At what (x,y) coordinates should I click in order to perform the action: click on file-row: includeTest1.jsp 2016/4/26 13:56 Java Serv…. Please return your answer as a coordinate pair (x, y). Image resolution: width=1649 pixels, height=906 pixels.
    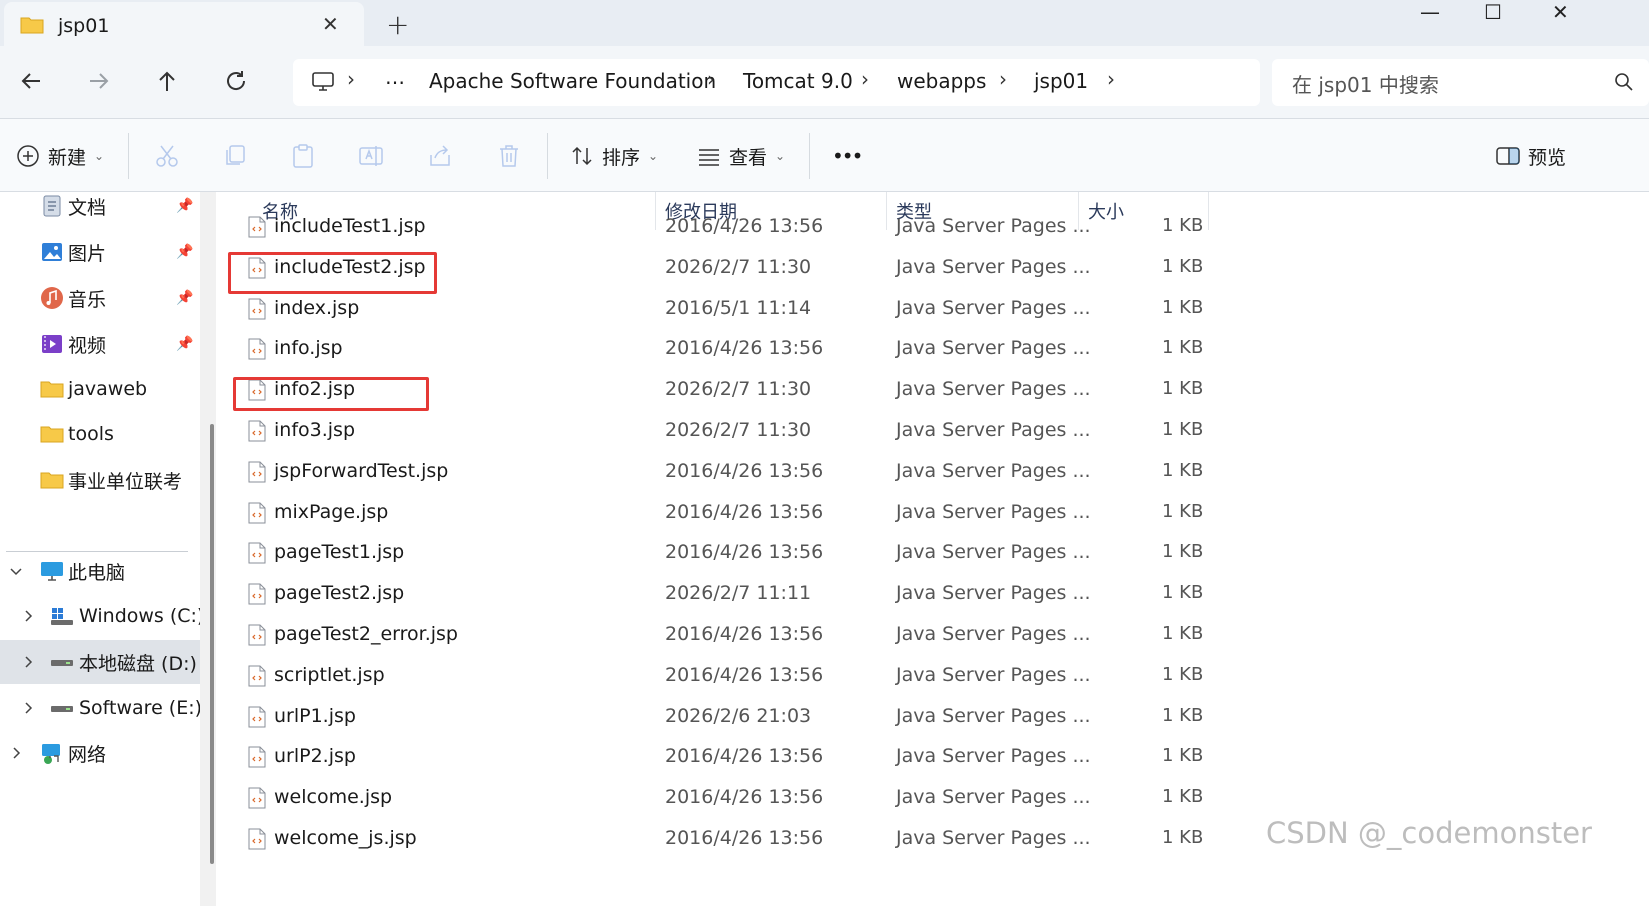
    Looking at the image, I should click on (716, 227).